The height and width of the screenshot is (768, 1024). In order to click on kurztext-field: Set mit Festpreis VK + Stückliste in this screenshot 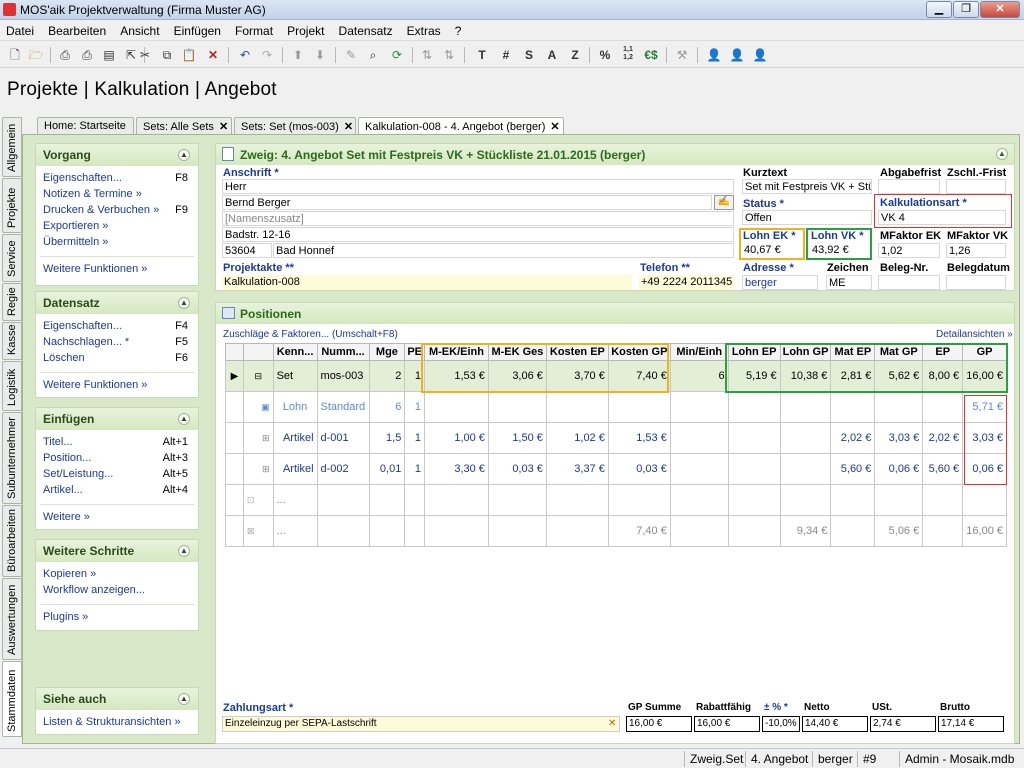, I will do `click(807, 186)`.